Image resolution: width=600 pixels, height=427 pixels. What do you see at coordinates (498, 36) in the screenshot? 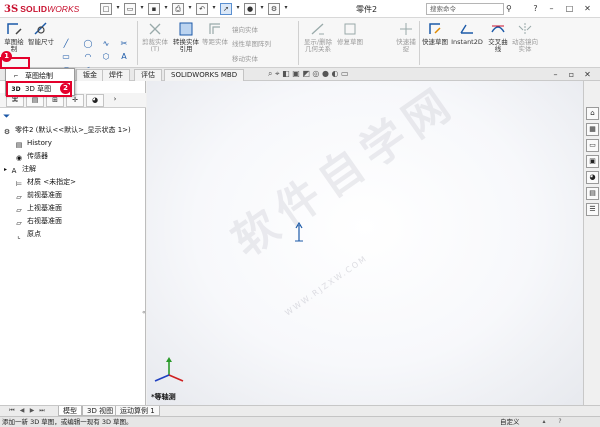
I see `cross-curve-button: 交叉曲线` at bounding box center [498, 36].